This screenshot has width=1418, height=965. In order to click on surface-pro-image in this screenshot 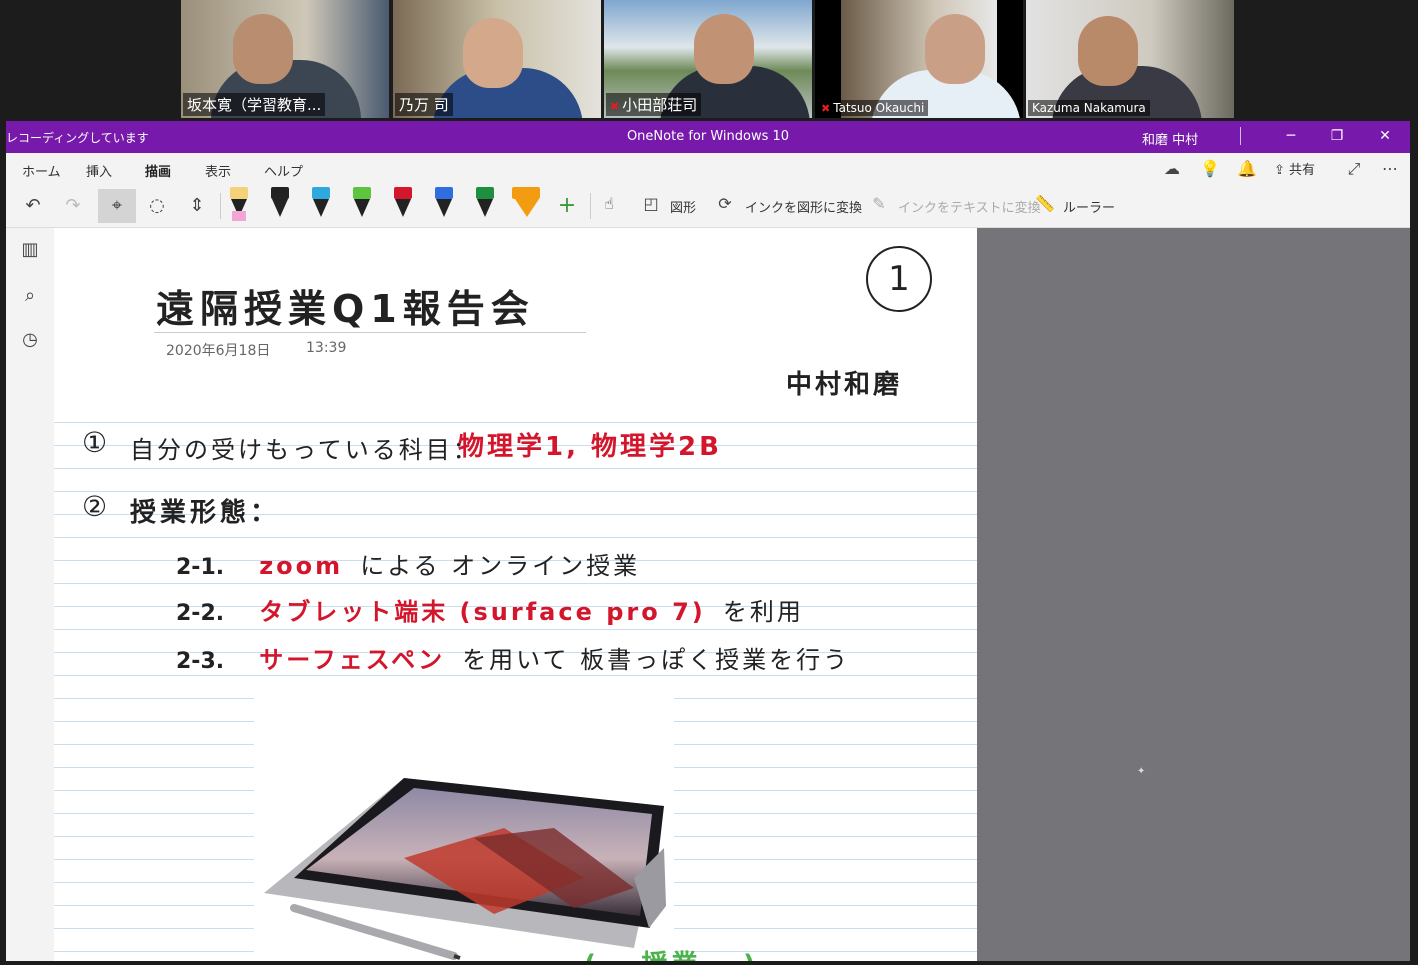, I will do `click(464, 819)`.